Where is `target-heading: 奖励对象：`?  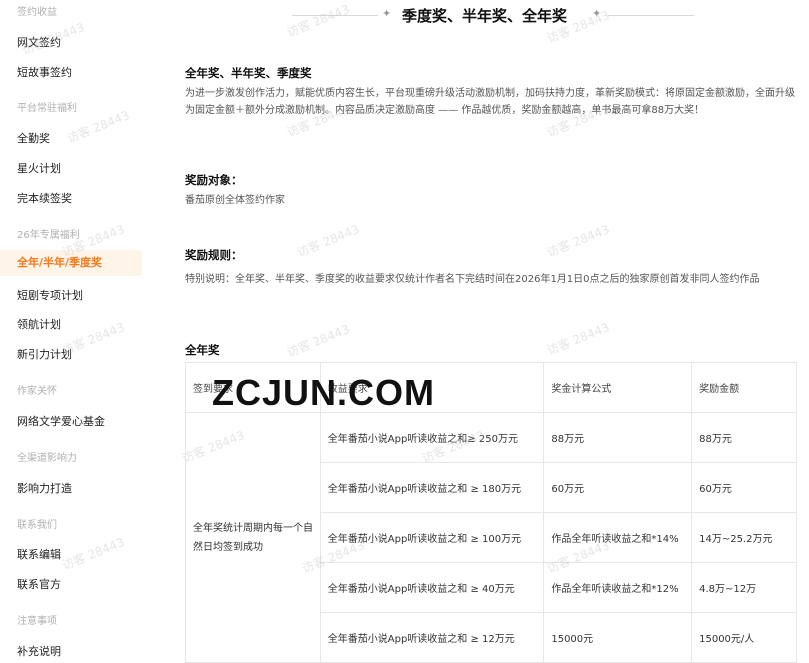 target-heading: 奖励对象： is located at coordinates (214, 180).